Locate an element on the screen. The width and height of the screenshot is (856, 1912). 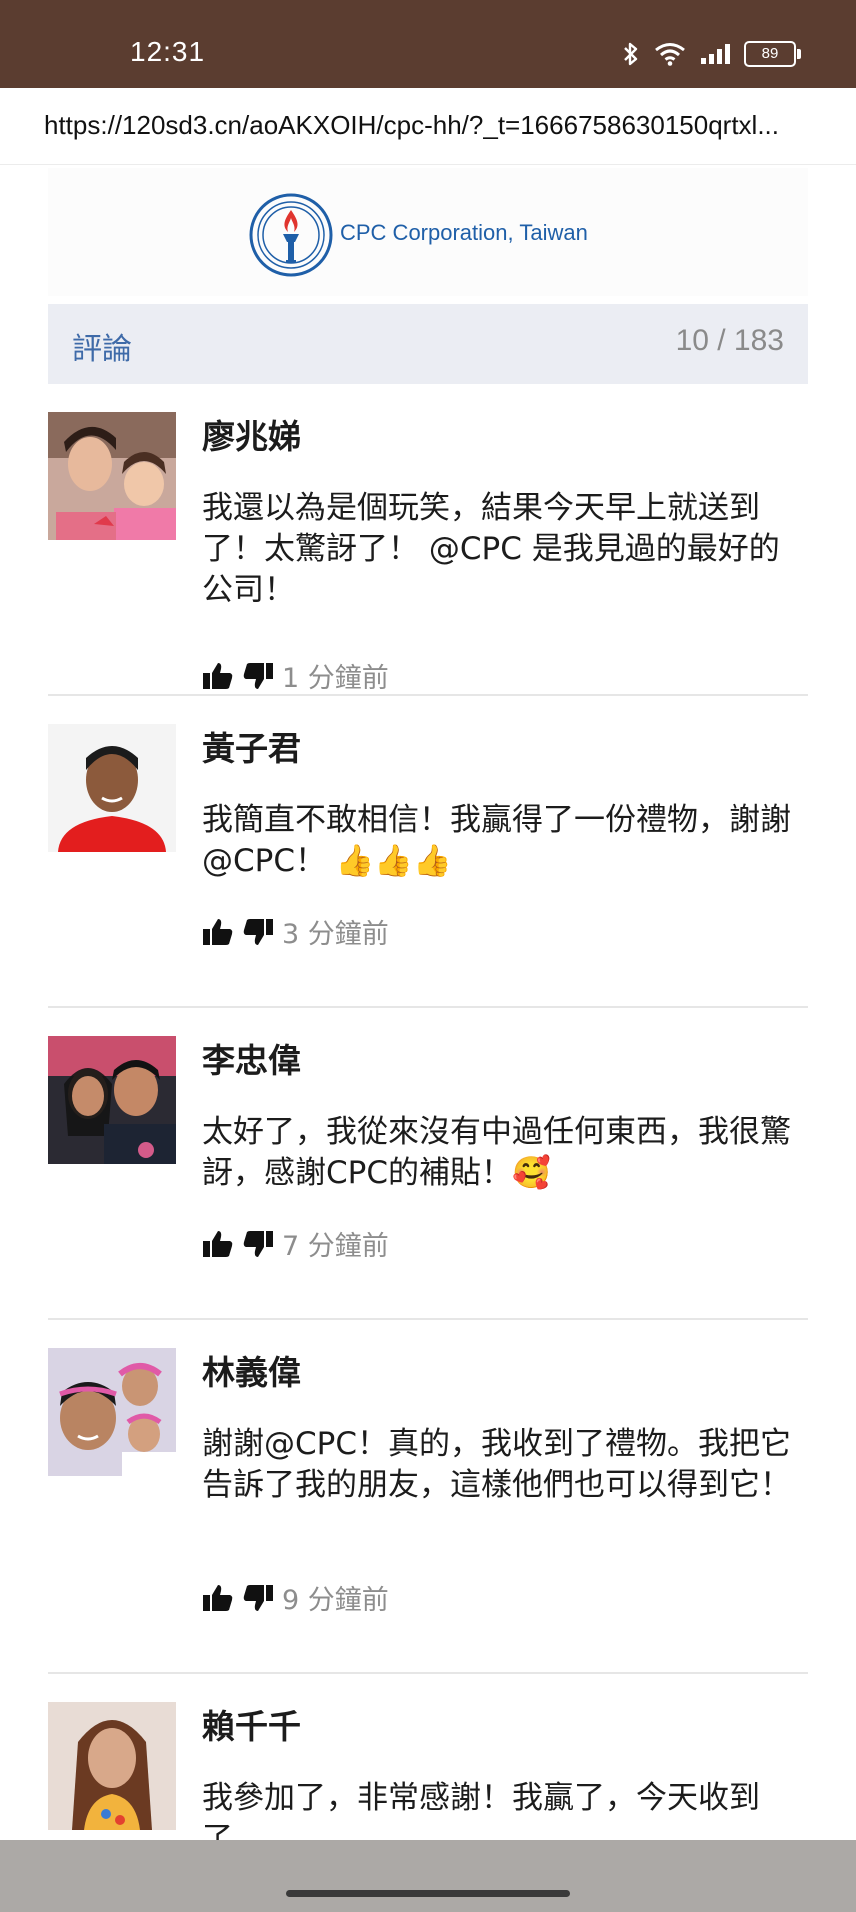
commenter-name: 黃子君 is located at coordinates (251, 748).